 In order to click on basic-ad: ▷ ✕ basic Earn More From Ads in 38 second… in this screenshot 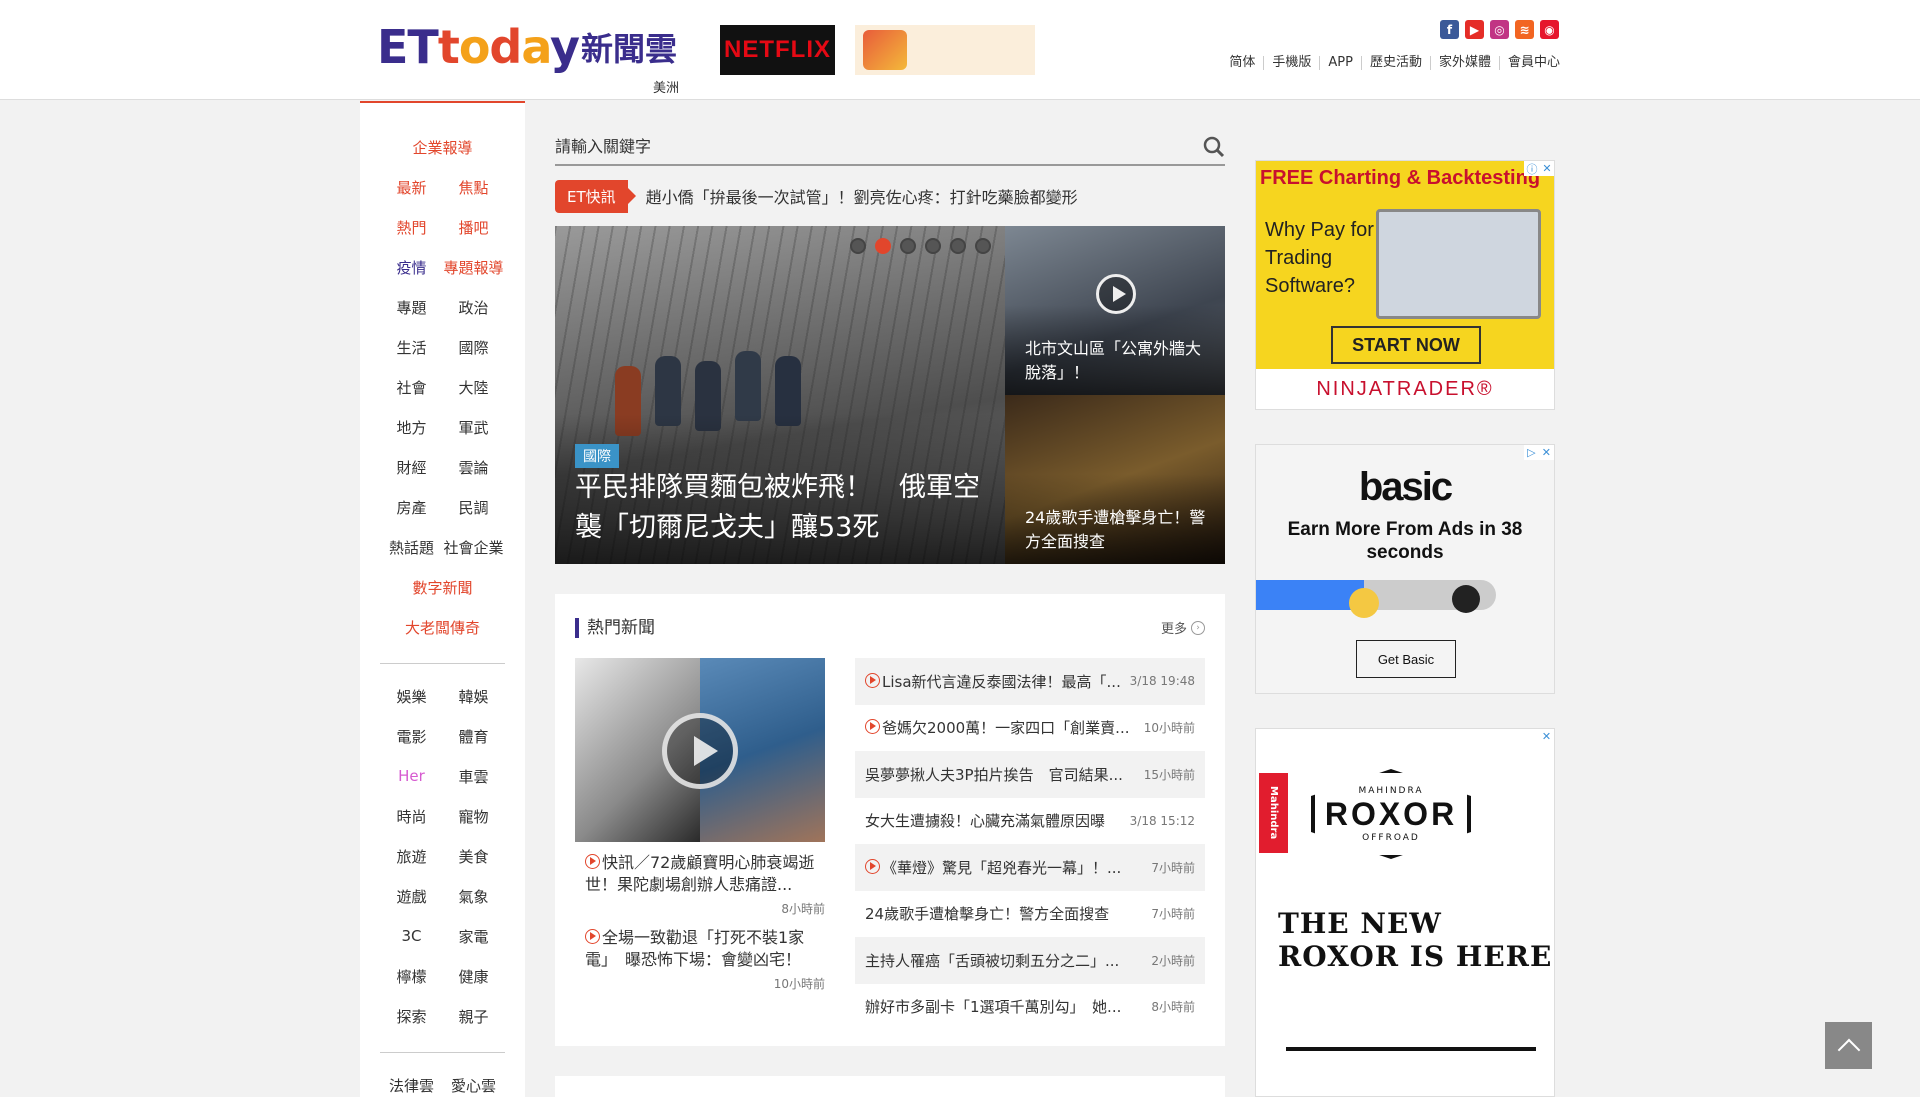, I will do `click(1405, 569)`.